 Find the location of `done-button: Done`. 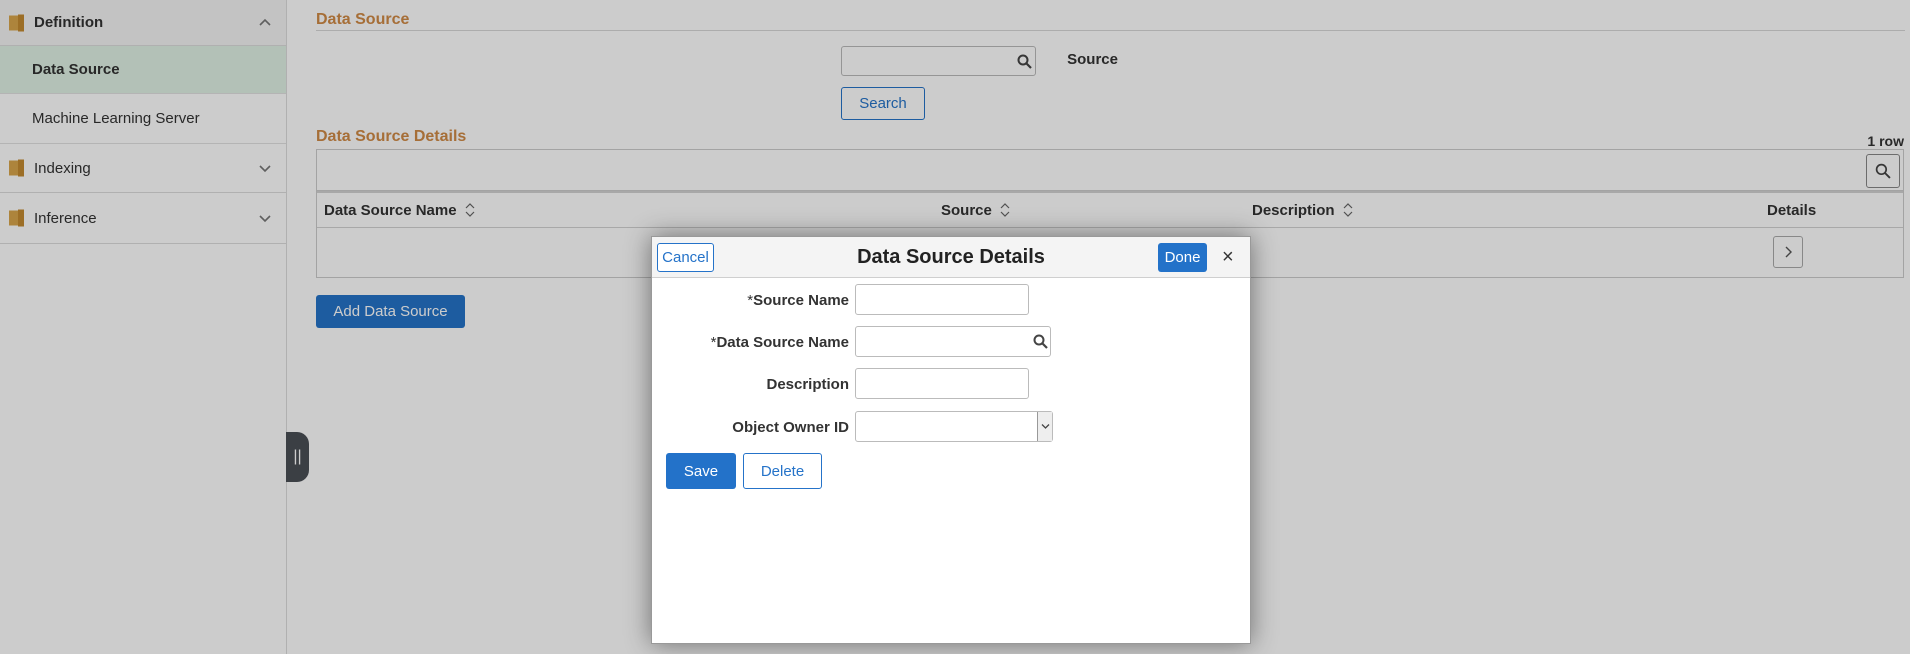

done-button: Done is located at coordinates (1182, 257).